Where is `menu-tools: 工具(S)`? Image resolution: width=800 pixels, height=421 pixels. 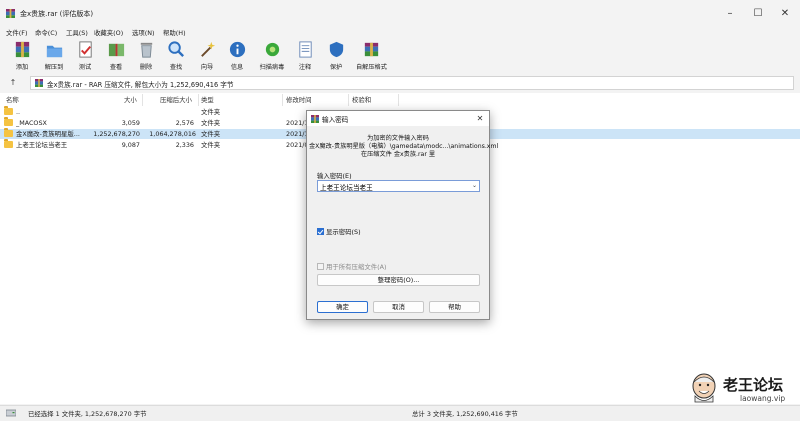
menu-tools: 工具(S) is located at coordinates (77, 32).